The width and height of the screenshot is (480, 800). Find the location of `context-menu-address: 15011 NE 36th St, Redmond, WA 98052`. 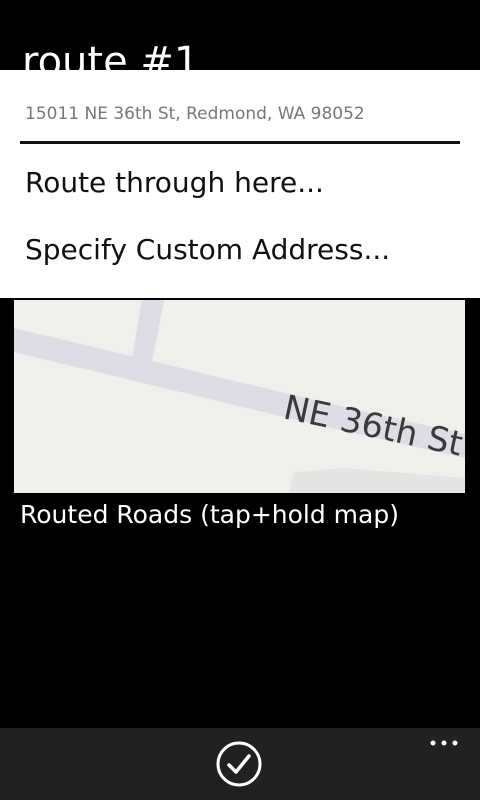

context-menu-address: 15011 NE 36th St, Redmond, WA 98052 is located at coordinates (195, 114).